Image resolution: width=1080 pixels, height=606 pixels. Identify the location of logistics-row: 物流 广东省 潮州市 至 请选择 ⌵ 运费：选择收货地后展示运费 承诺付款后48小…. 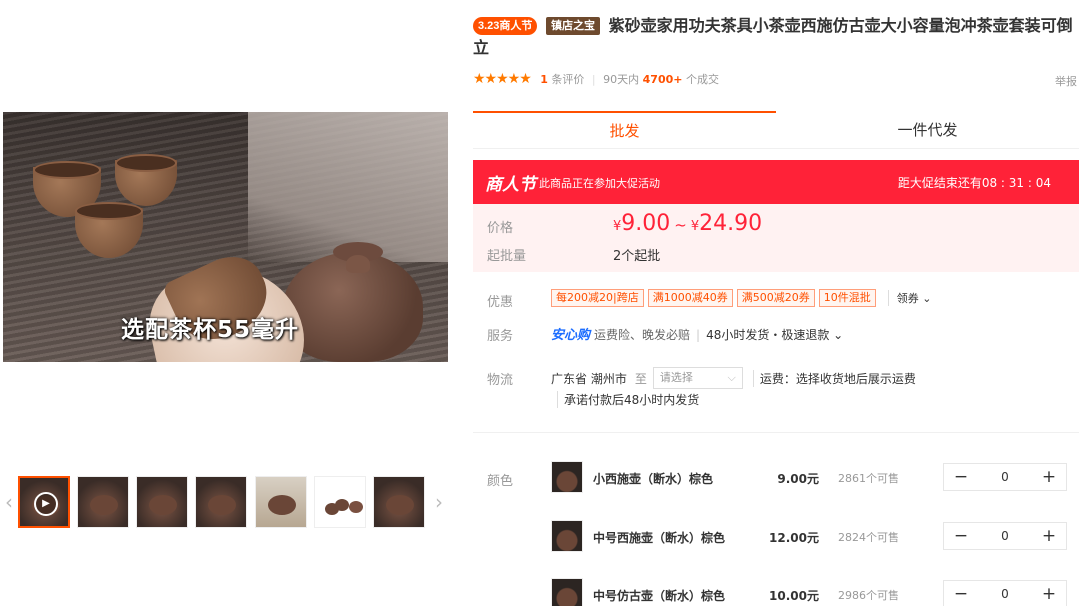
(776, 390).